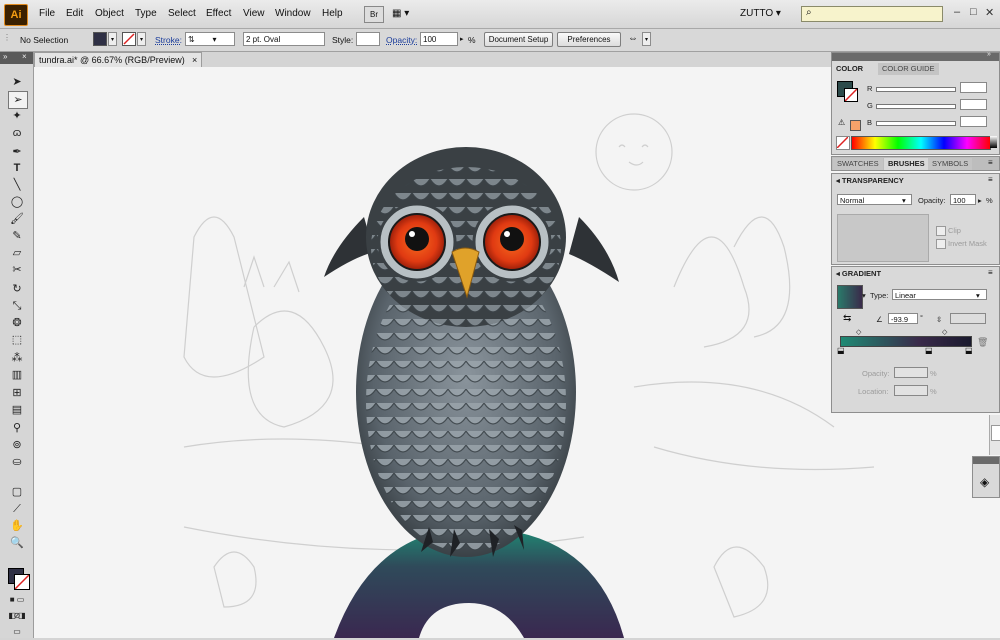  Describe the element at coordinates (16, 58) in the screenshot. I see `tools-panel-header: » ×` at that location.